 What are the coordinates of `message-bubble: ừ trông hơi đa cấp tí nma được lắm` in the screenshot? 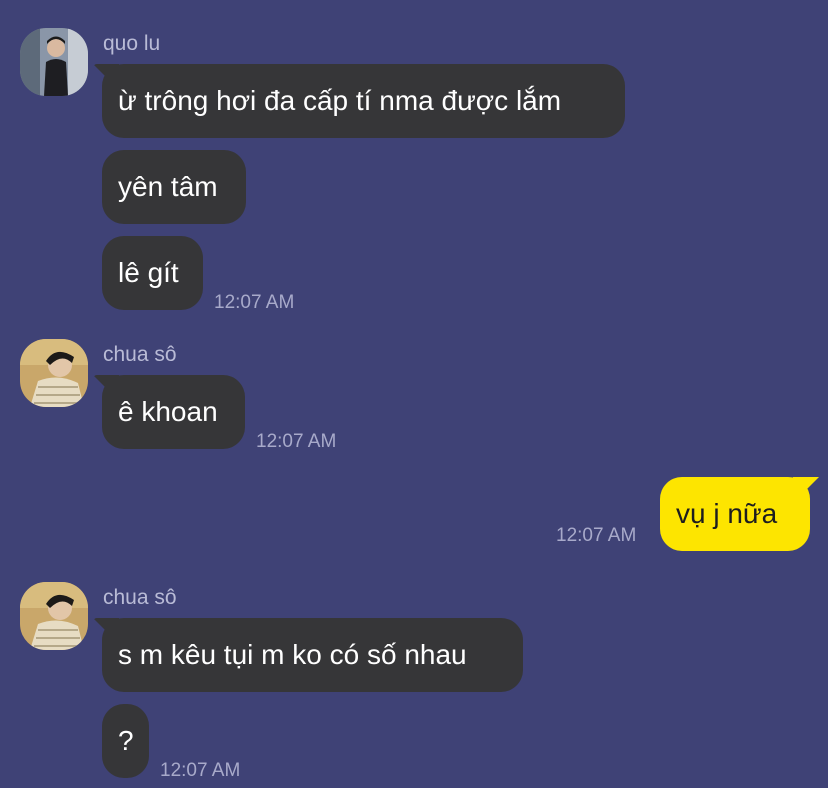 It's located at (363, 101).